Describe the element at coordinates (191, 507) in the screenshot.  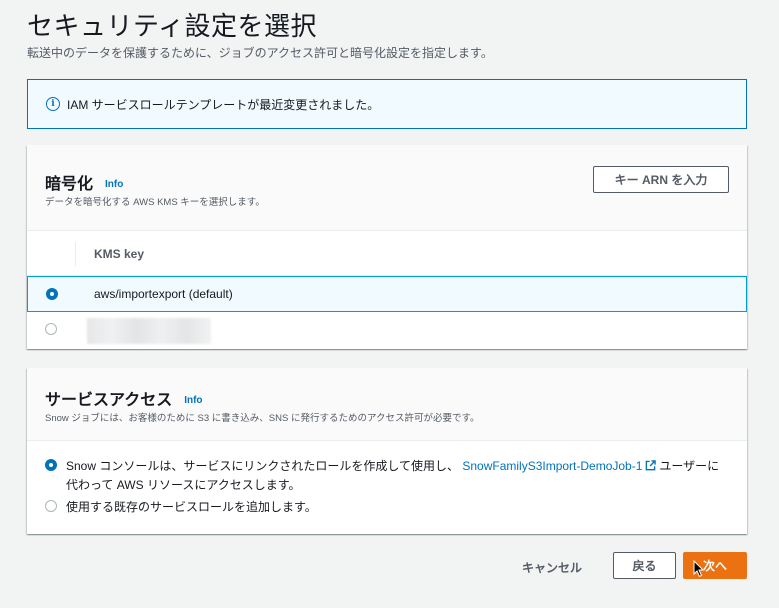
I see `existing-role-text: 使用する既存のサービスロールを追加します。` at that location.